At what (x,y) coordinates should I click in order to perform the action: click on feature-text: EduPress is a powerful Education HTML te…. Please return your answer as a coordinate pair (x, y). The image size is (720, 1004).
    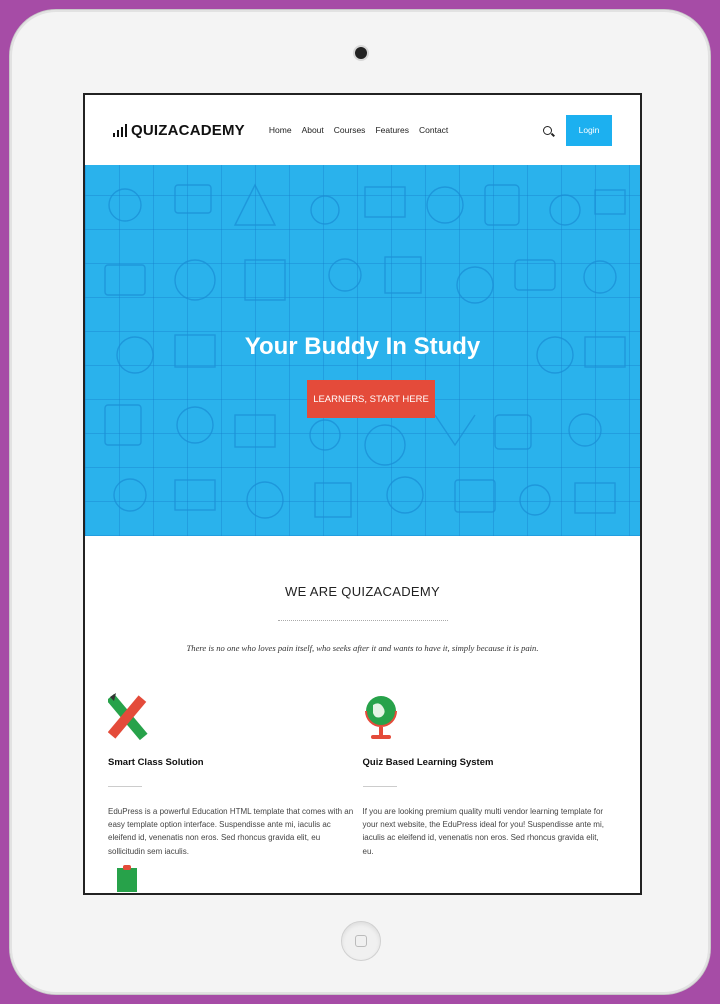
    Looking at the image, I should click on (231, 831).